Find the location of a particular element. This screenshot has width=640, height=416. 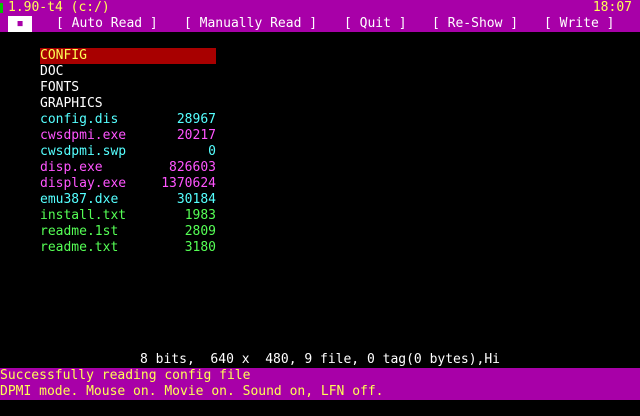

file-size: 28967 is located at coordinates (196, 119).